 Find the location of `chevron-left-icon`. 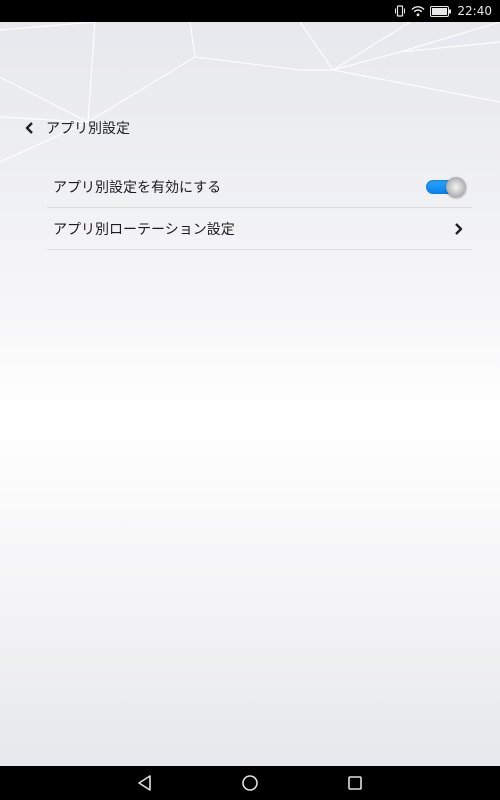

chevron-left-icon is located at coordinates (29, 128).